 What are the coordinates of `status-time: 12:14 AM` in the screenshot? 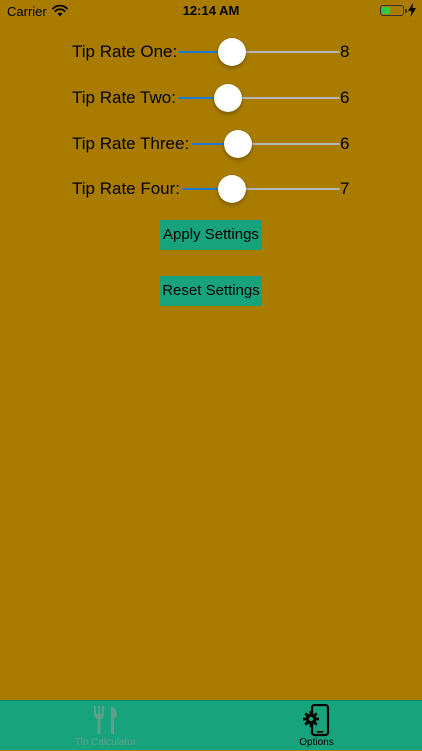 It's located at (211, 10).